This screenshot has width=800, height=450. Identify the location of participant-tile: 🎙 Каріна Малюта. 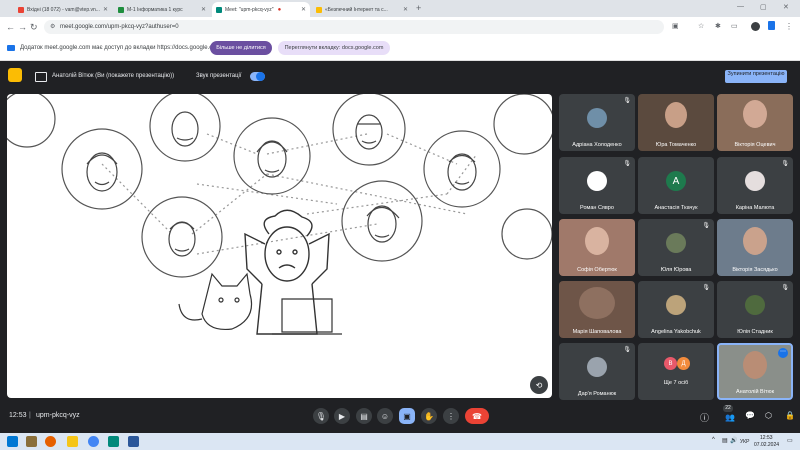
(755, 185).